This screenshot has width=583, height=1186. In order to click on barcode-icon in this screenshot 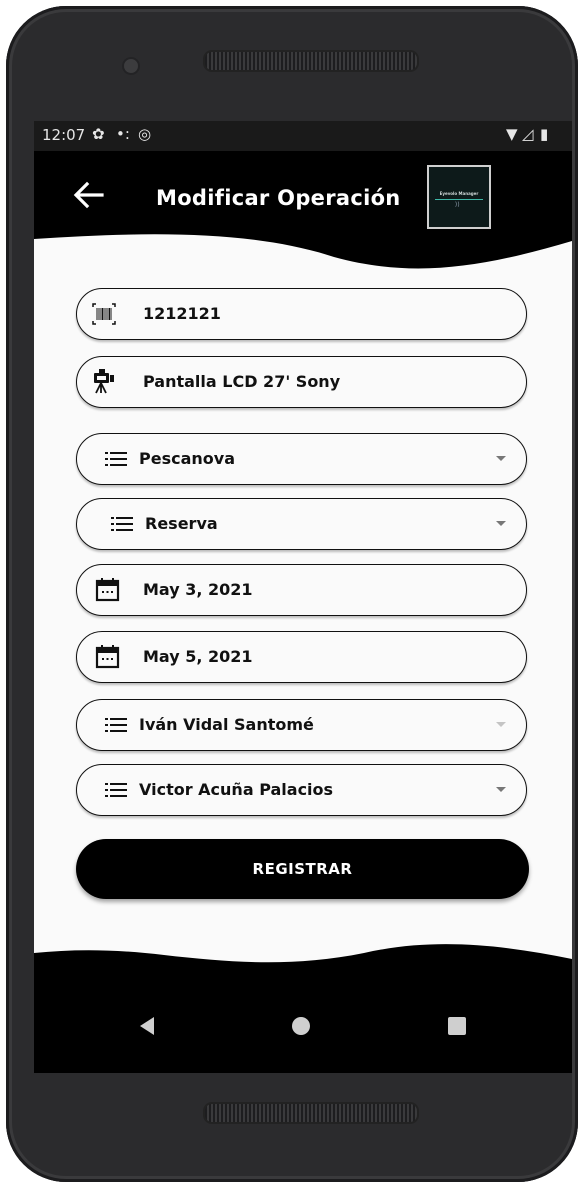, I will do `click(104, 314)`.